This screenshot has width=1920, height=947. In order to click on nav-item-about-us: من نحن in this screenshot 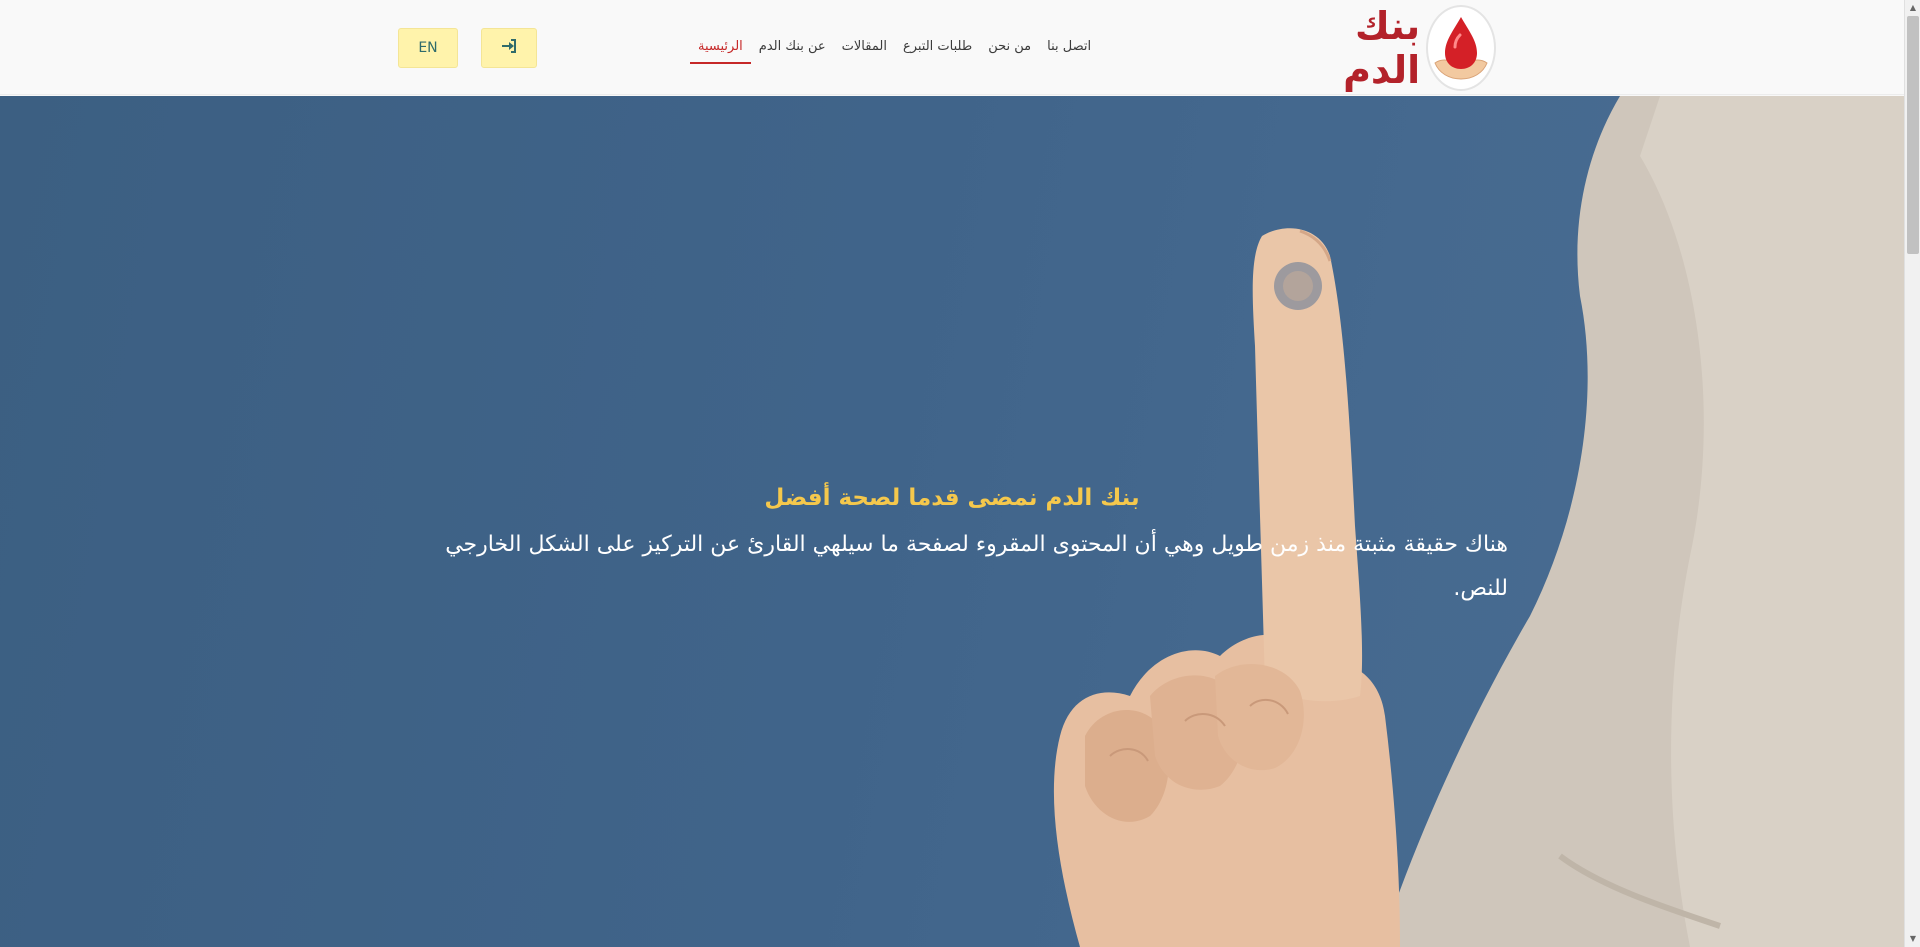, I will do `click(1009, 47)`.